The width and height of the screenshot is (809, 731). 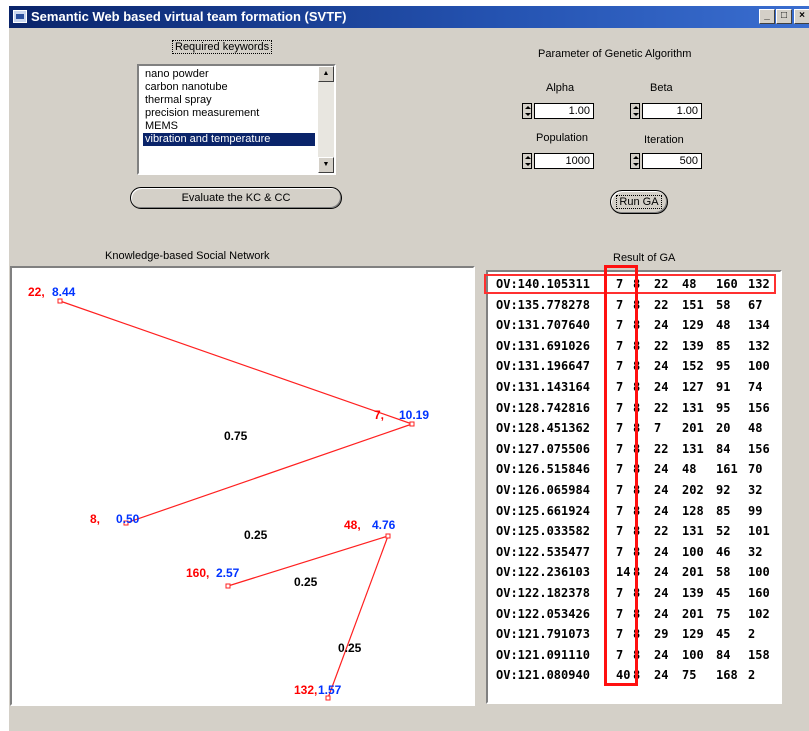 I want to click on member-id: 75, so click(x=689, y=675).